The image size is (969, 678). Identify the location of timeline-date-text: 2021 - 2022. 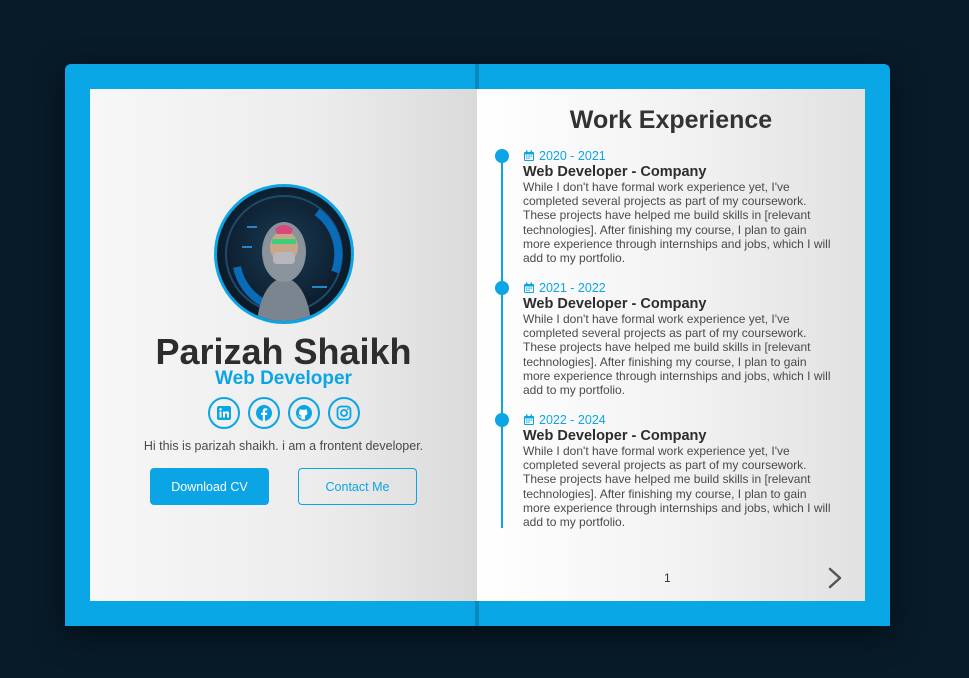
(572, 287).